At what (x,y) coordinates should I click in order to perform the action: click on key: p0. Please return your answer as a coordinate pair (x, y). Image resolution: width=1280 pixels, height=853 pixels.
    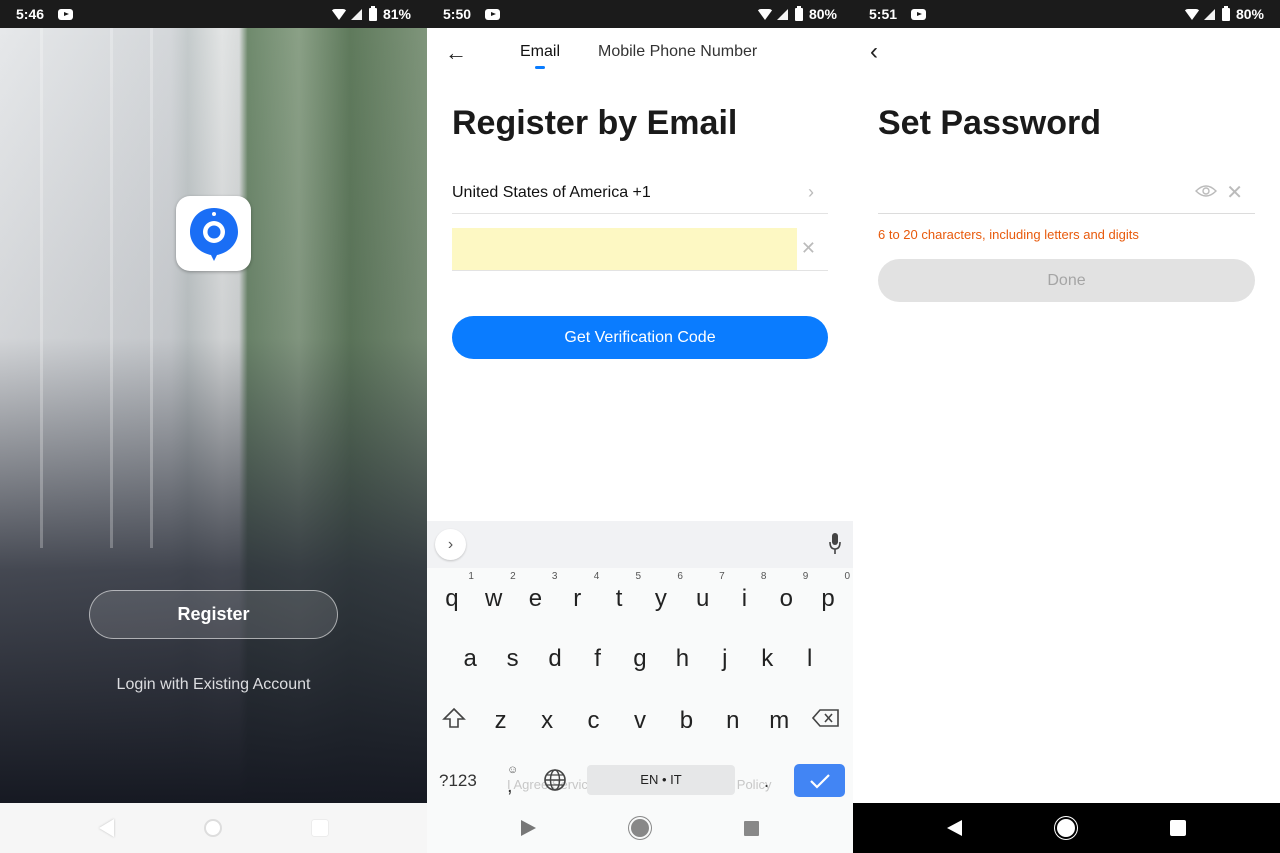
    Looking at the image, I should click on (830, 592).